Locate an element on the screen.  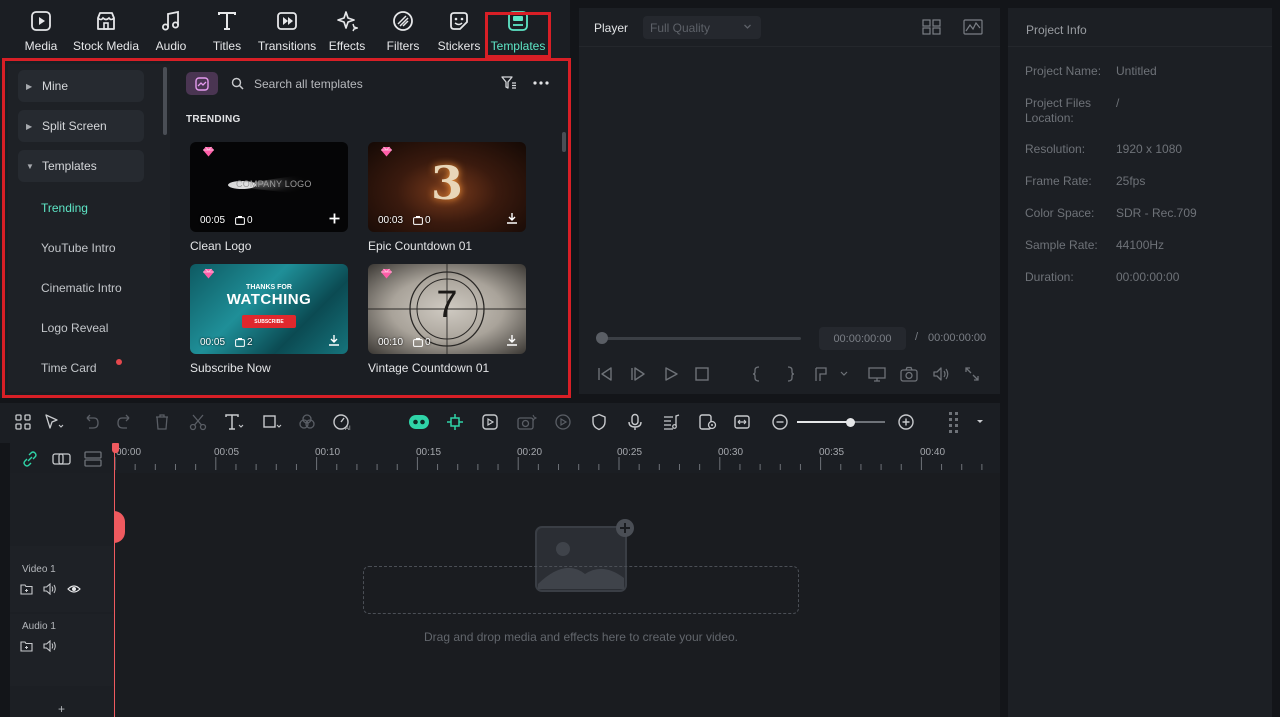
volume-icon is located at coordinates (941, 374).